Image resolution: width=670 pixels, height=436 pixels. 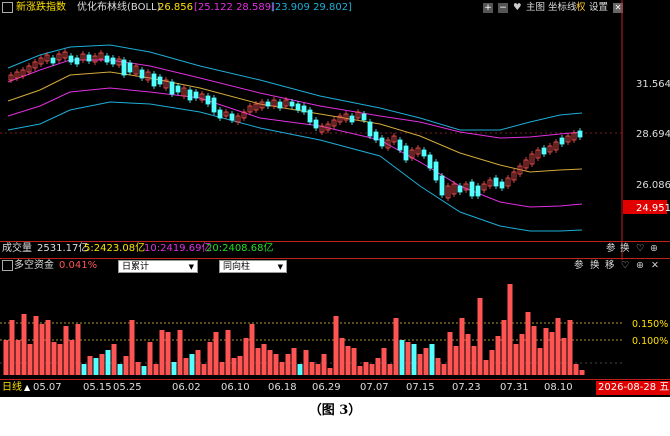 What do you see at coordinates (625, 249) in the screenshot?
I see `volume-switch-button: 换` at bounding box center [625, 249].